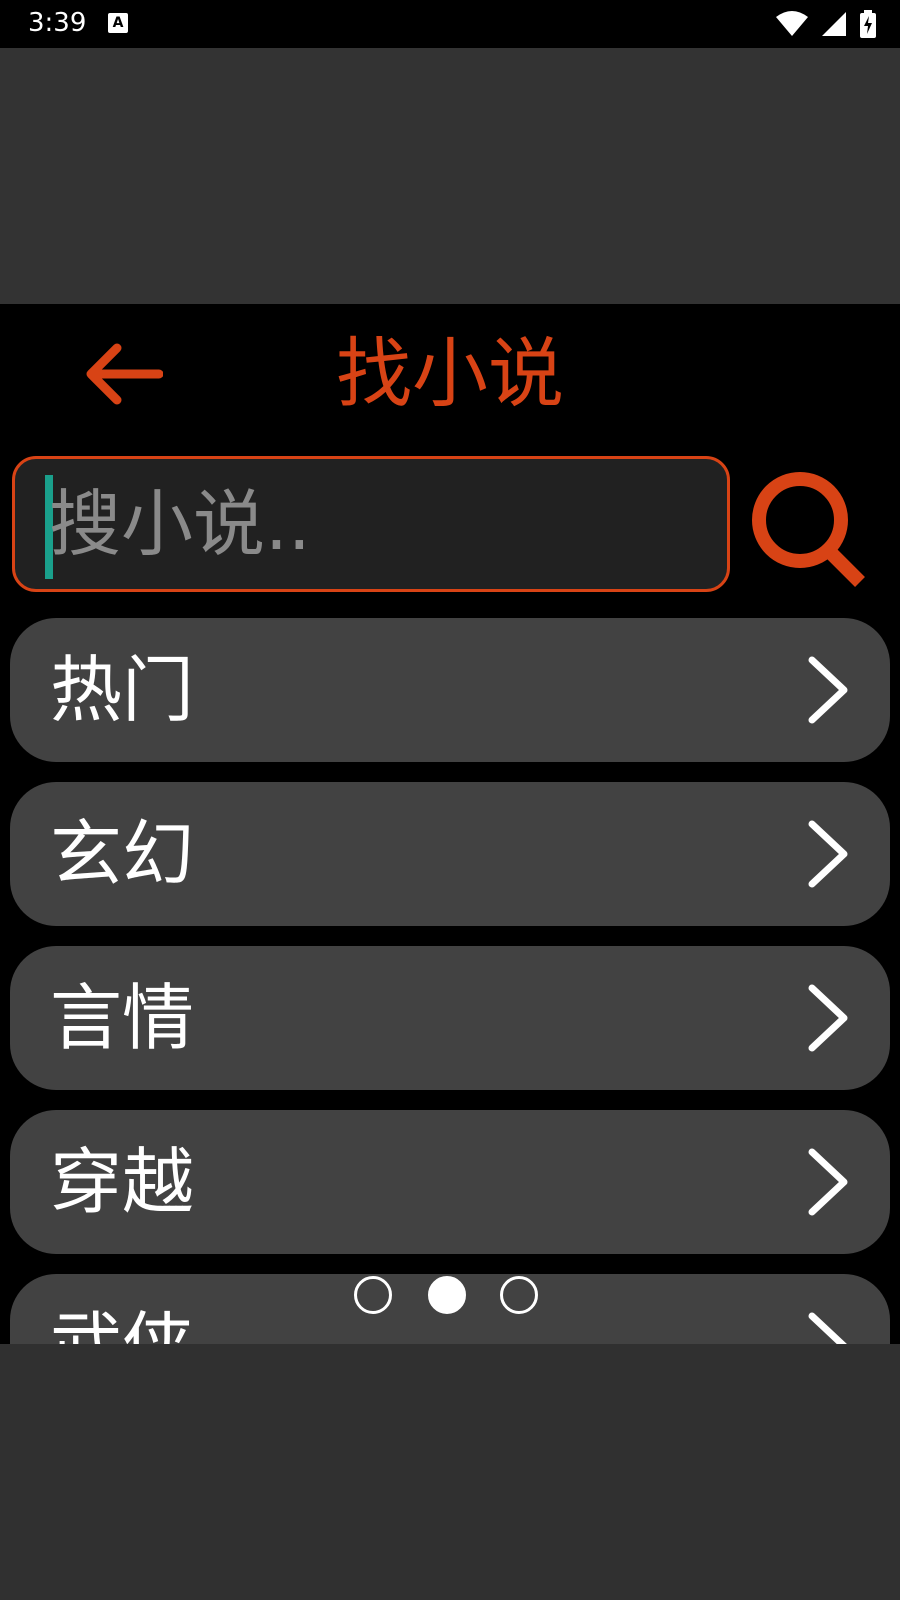 The height and width of the screenshot is (1600, 900). I want to click on category-item-fantasy: 玄幻, so click(450, 854).